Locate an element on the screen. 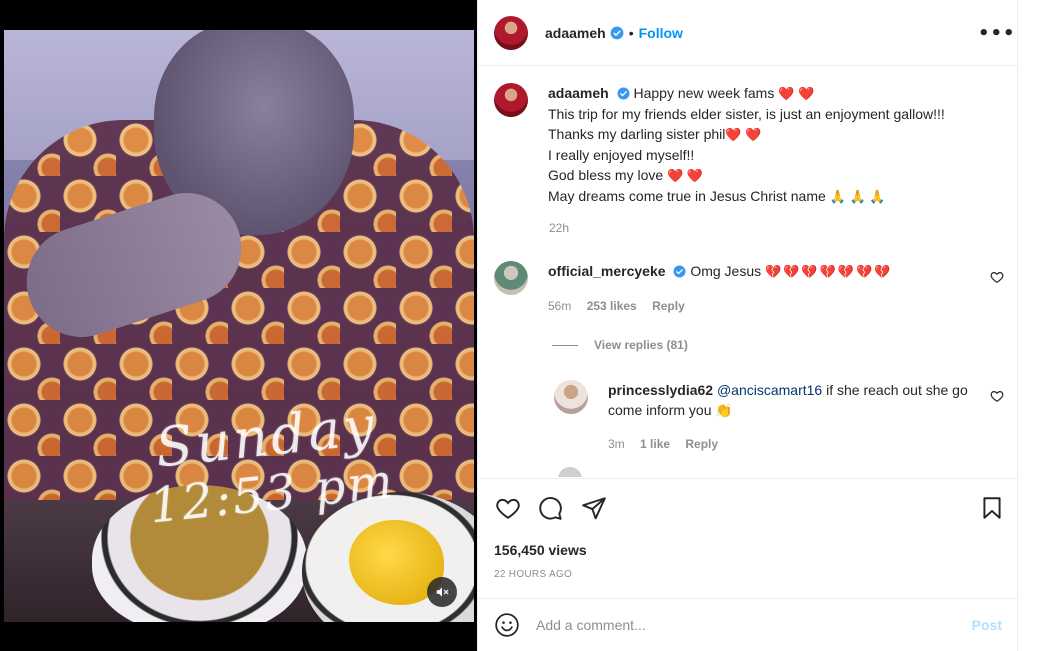 Image resolution: width=1051 pixels, height=651 pixels. post-timestamp: 22 HOURS AGO is located at coordinates (533, 574).